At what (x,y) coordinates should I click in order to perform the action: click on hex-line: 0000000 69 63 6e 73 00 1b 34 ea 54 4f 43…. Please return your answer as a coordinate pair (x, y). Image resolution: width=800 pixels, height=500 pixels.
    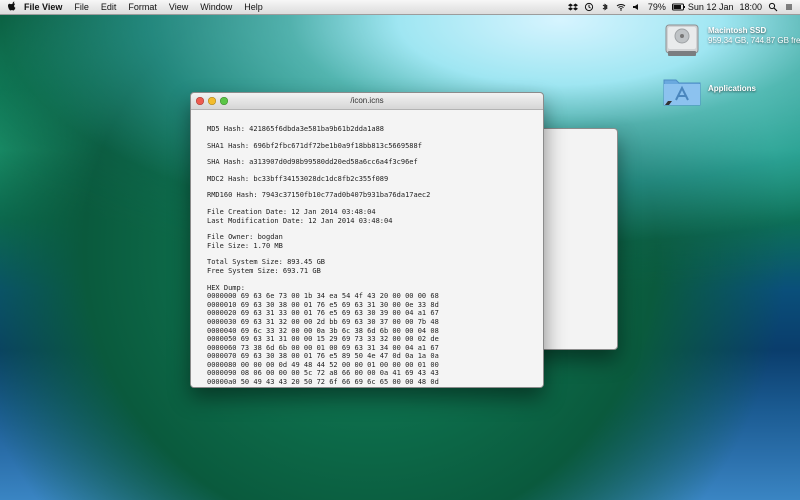
    Looking at the image, I should click on (323, 296).